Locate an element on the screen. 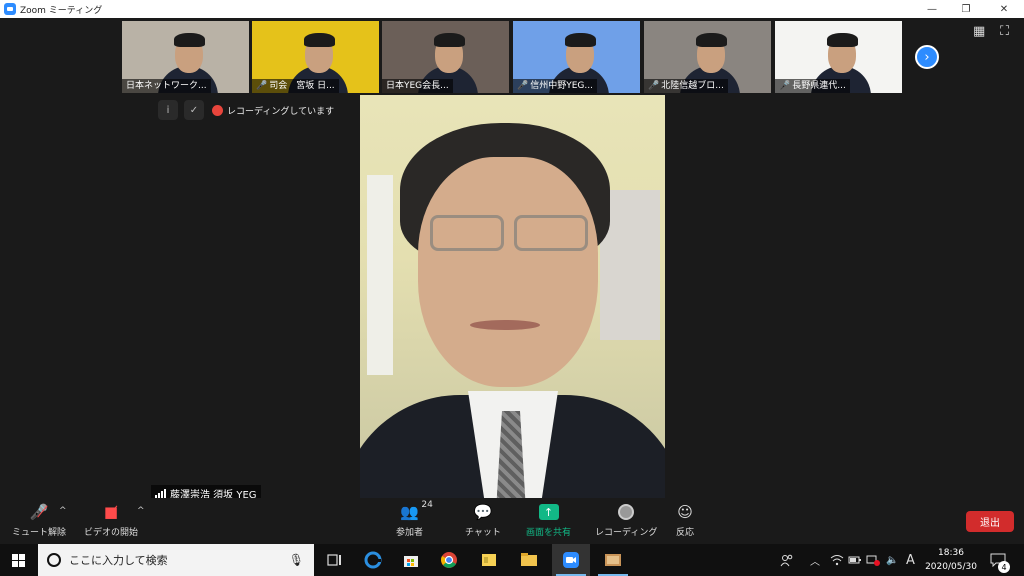 This screenshot has height=576, width=1024. recording-bar: i ✓ レコーディングしています is located at coordinates (246, 110).